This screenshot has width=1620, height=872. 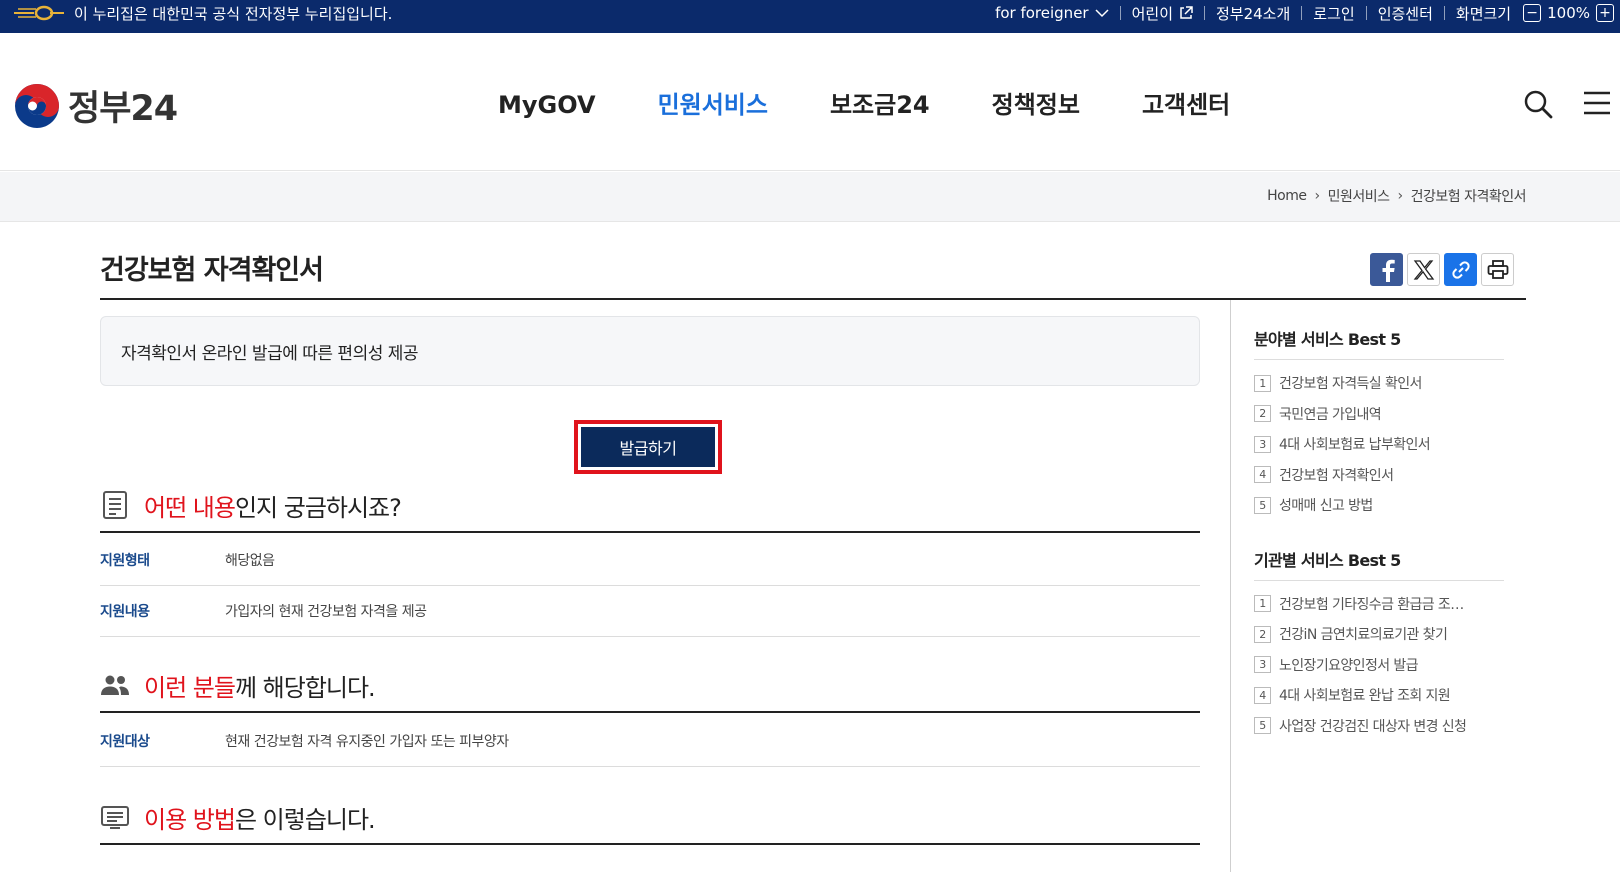 What do you see at coordinates (202, 13) in the screenshot?
I see `gov-notice: 이 누리집은 대한민국 공식 전자정부 누리집입니다.` at bounding box center [202, 13].